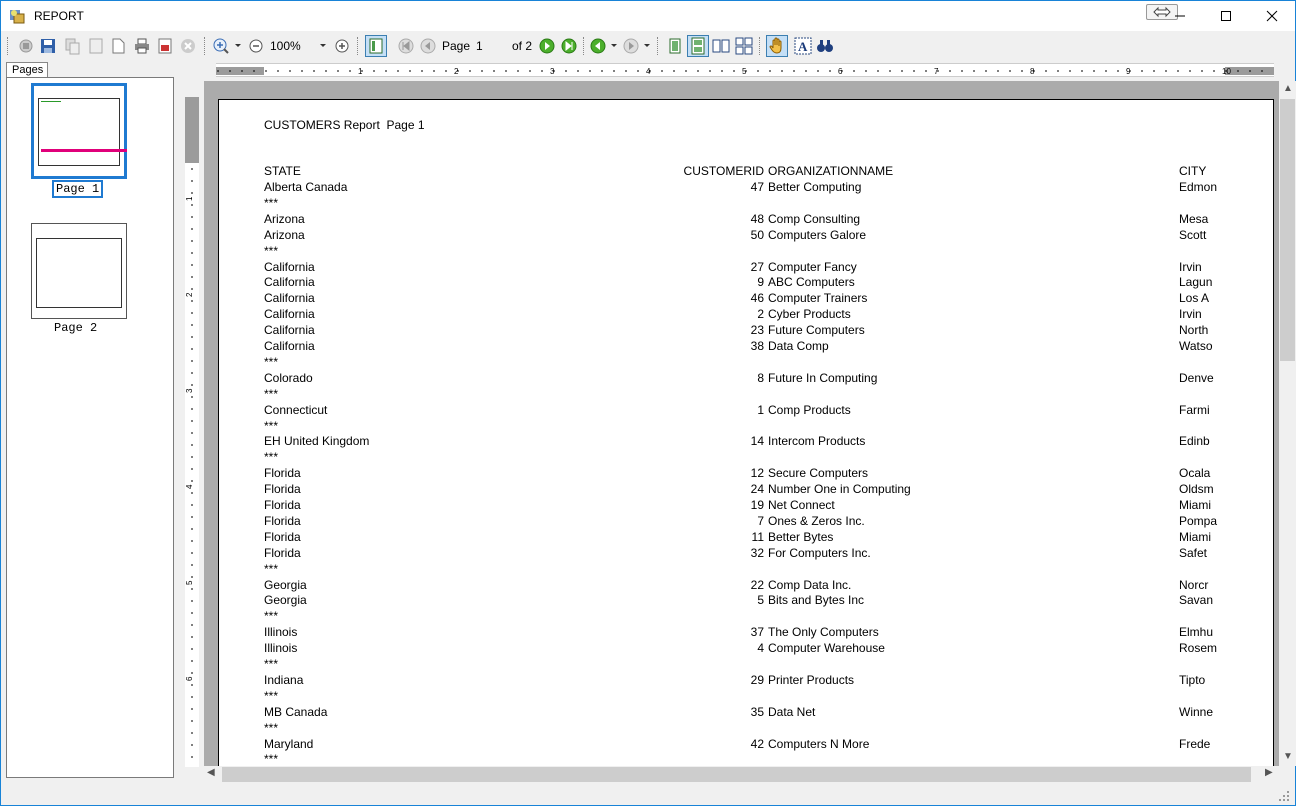 Image resolution: width=1296 pixels, height=806 pixels. What do you see at coordinates (831, 171) in the screenshot?
I see `column-header-organizationname: ORGANIZATIONNAME` at bounding box center [831, 171].